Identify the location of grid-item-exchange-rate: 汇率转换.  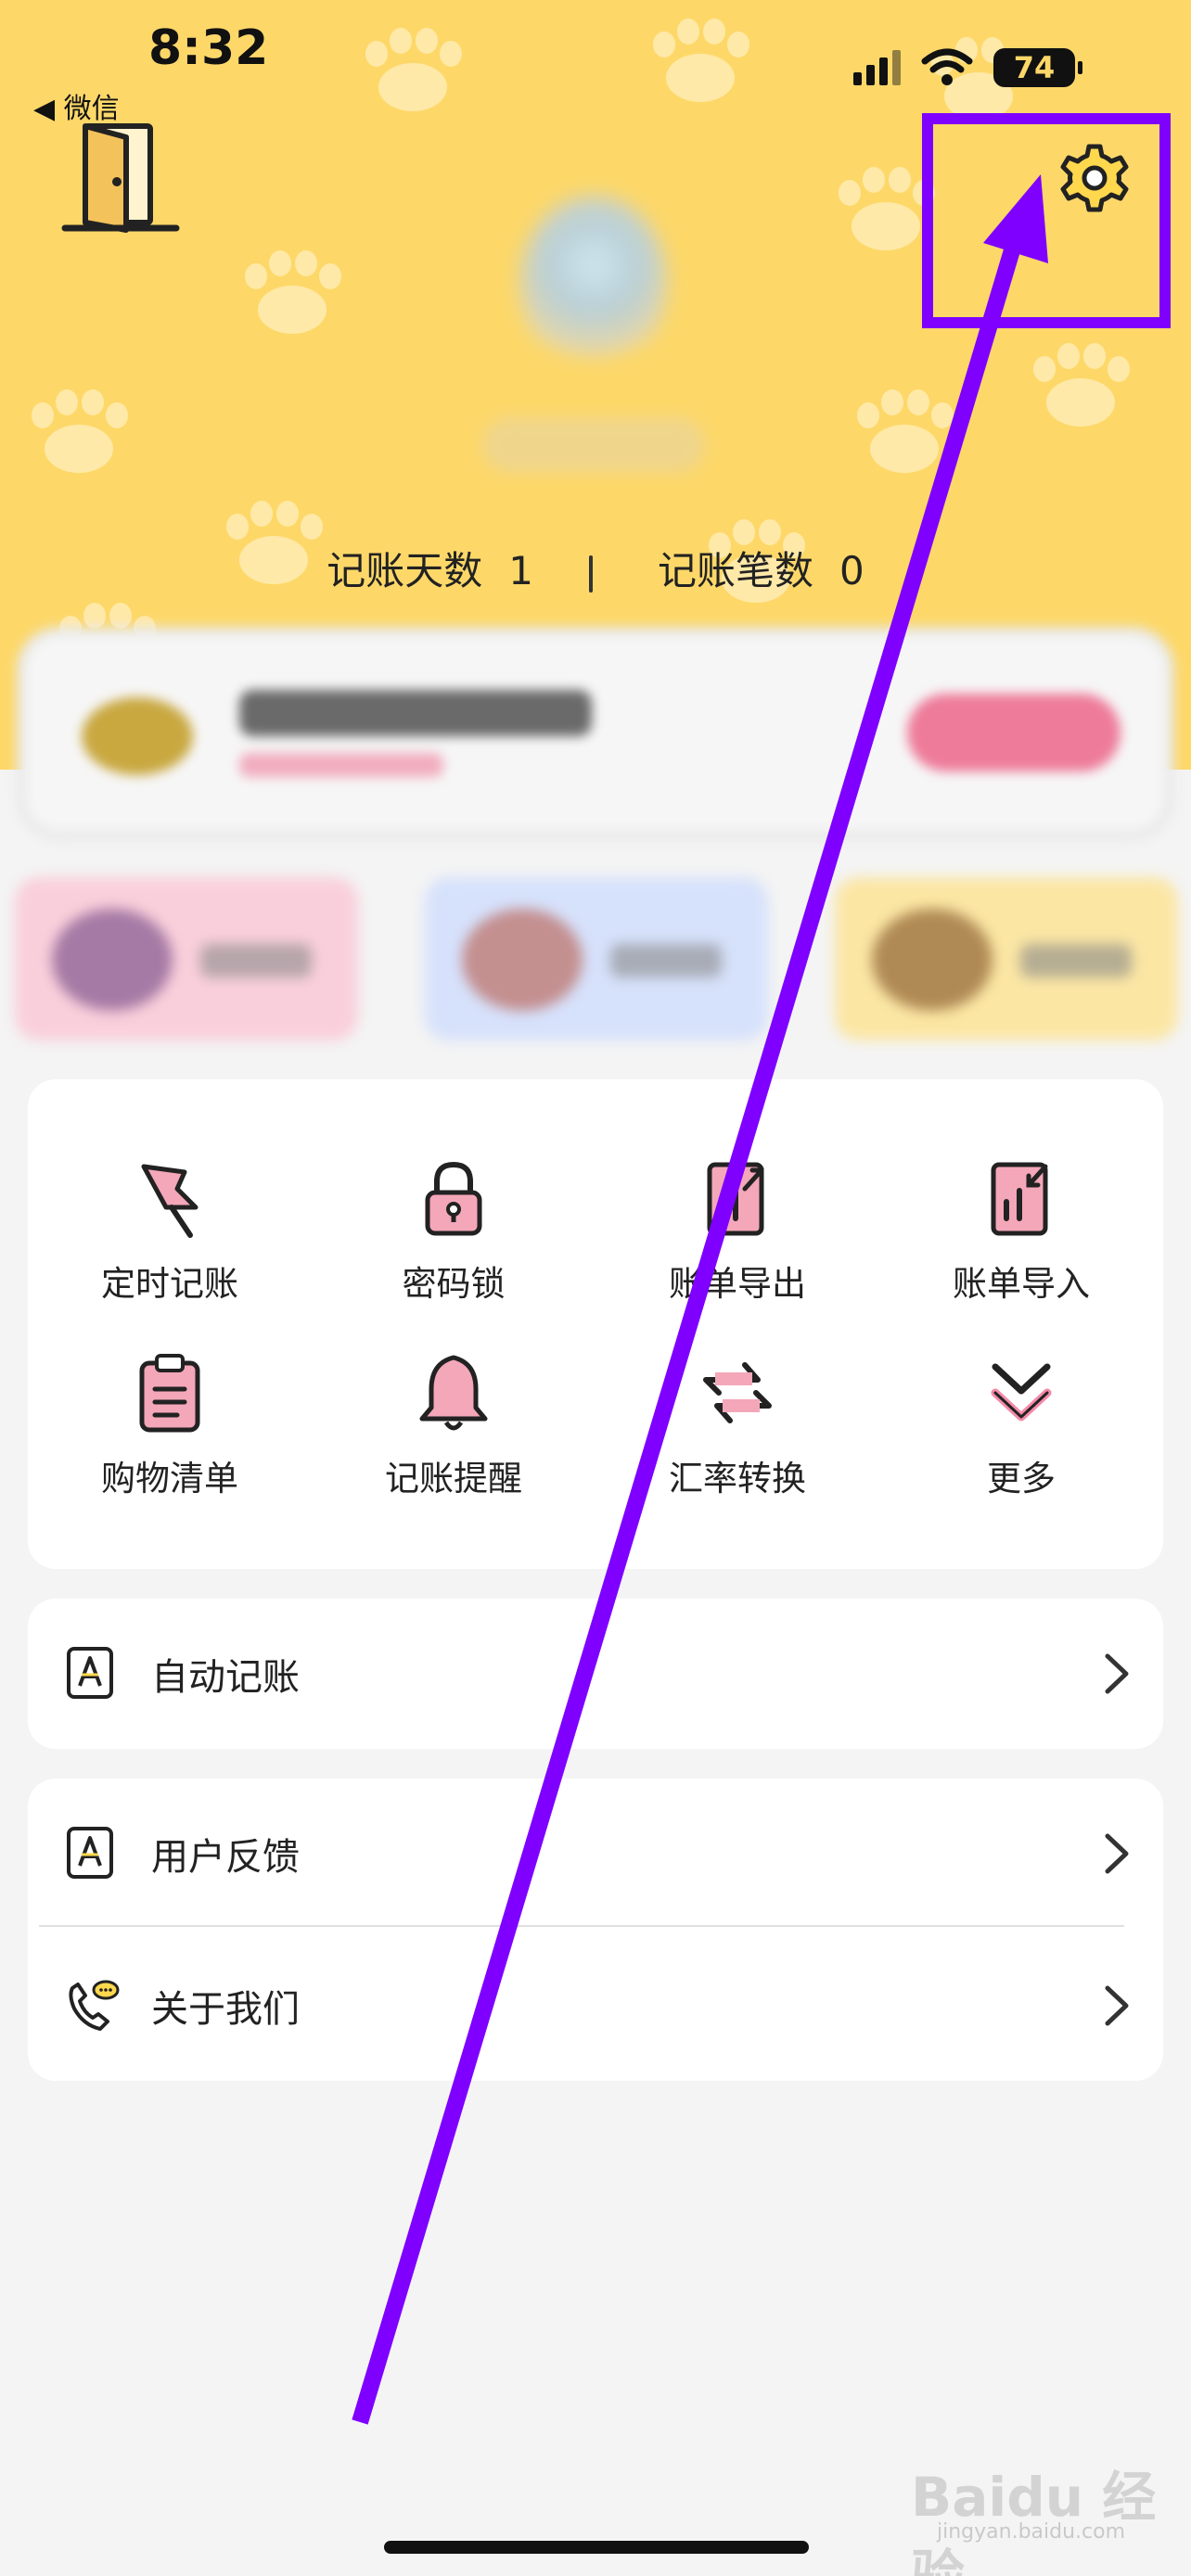
(738, 1441).